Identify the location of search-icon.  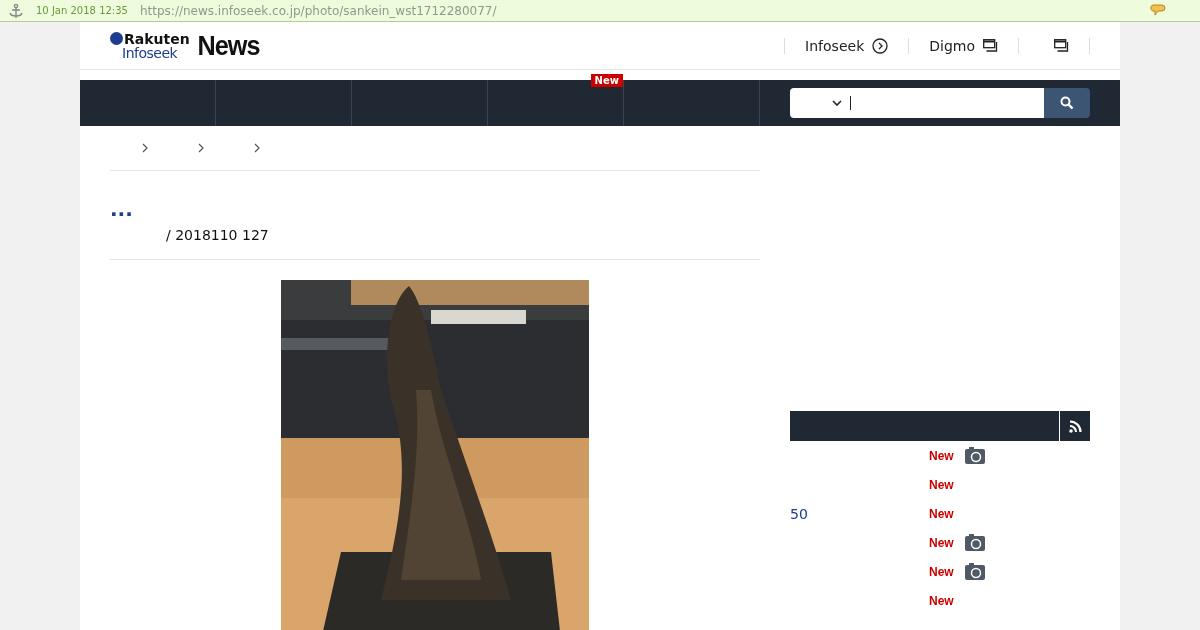
(1067, 103).